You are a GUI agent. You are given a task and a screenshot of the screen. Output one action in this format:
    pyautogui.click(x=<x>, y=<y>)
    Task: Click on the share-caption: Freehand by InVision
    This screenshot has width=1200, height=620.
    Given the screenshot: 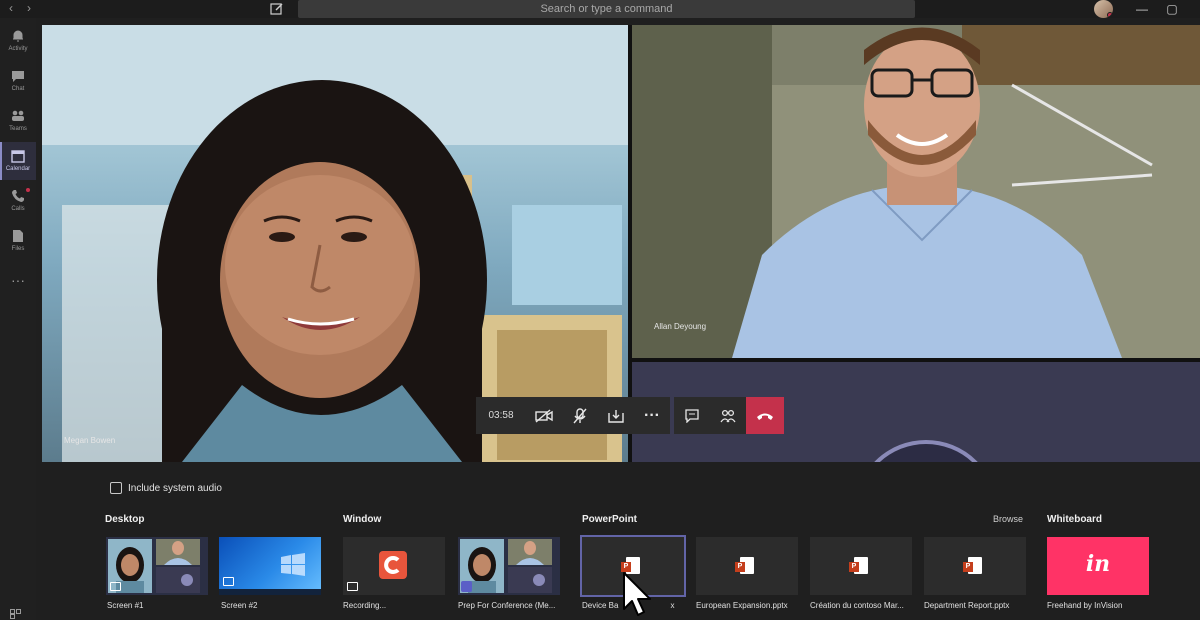 What is the action you would take?
    pyautogui.click(x=1085, y=605)
    